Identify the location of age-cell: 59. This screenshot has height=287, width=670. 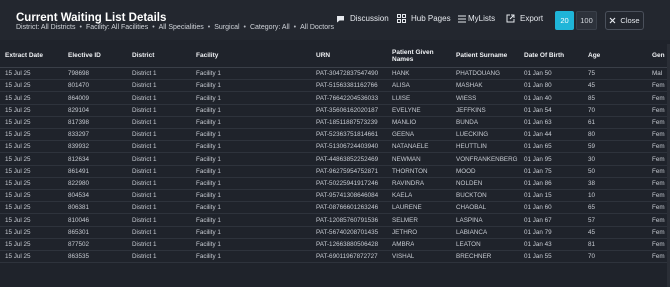
(592, 147).